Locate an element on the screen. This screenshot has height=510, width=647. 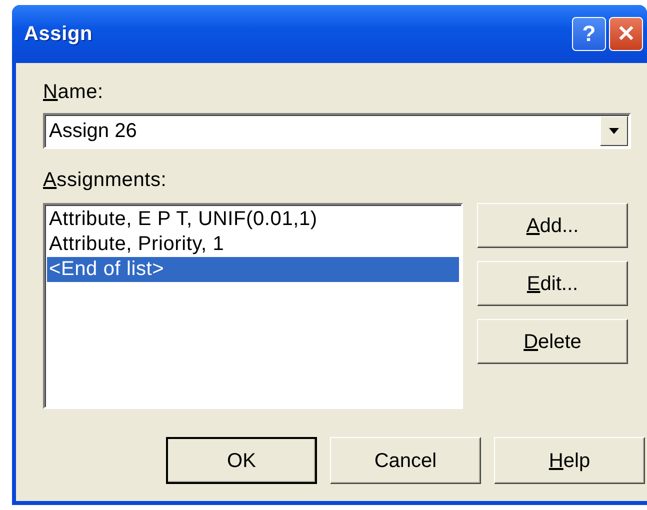
list-item: Attribute, Priority, 1 is located at coordinates (253, 244).